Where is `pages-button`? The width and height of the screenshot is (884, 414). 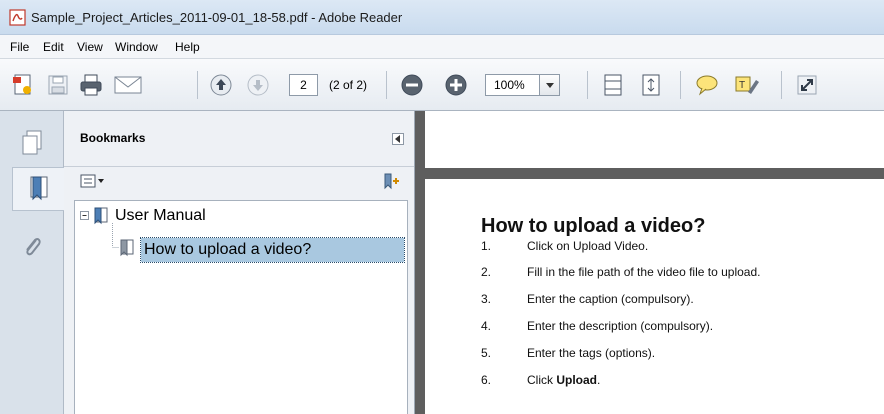 pages-button is located at coordinates (32, 143).